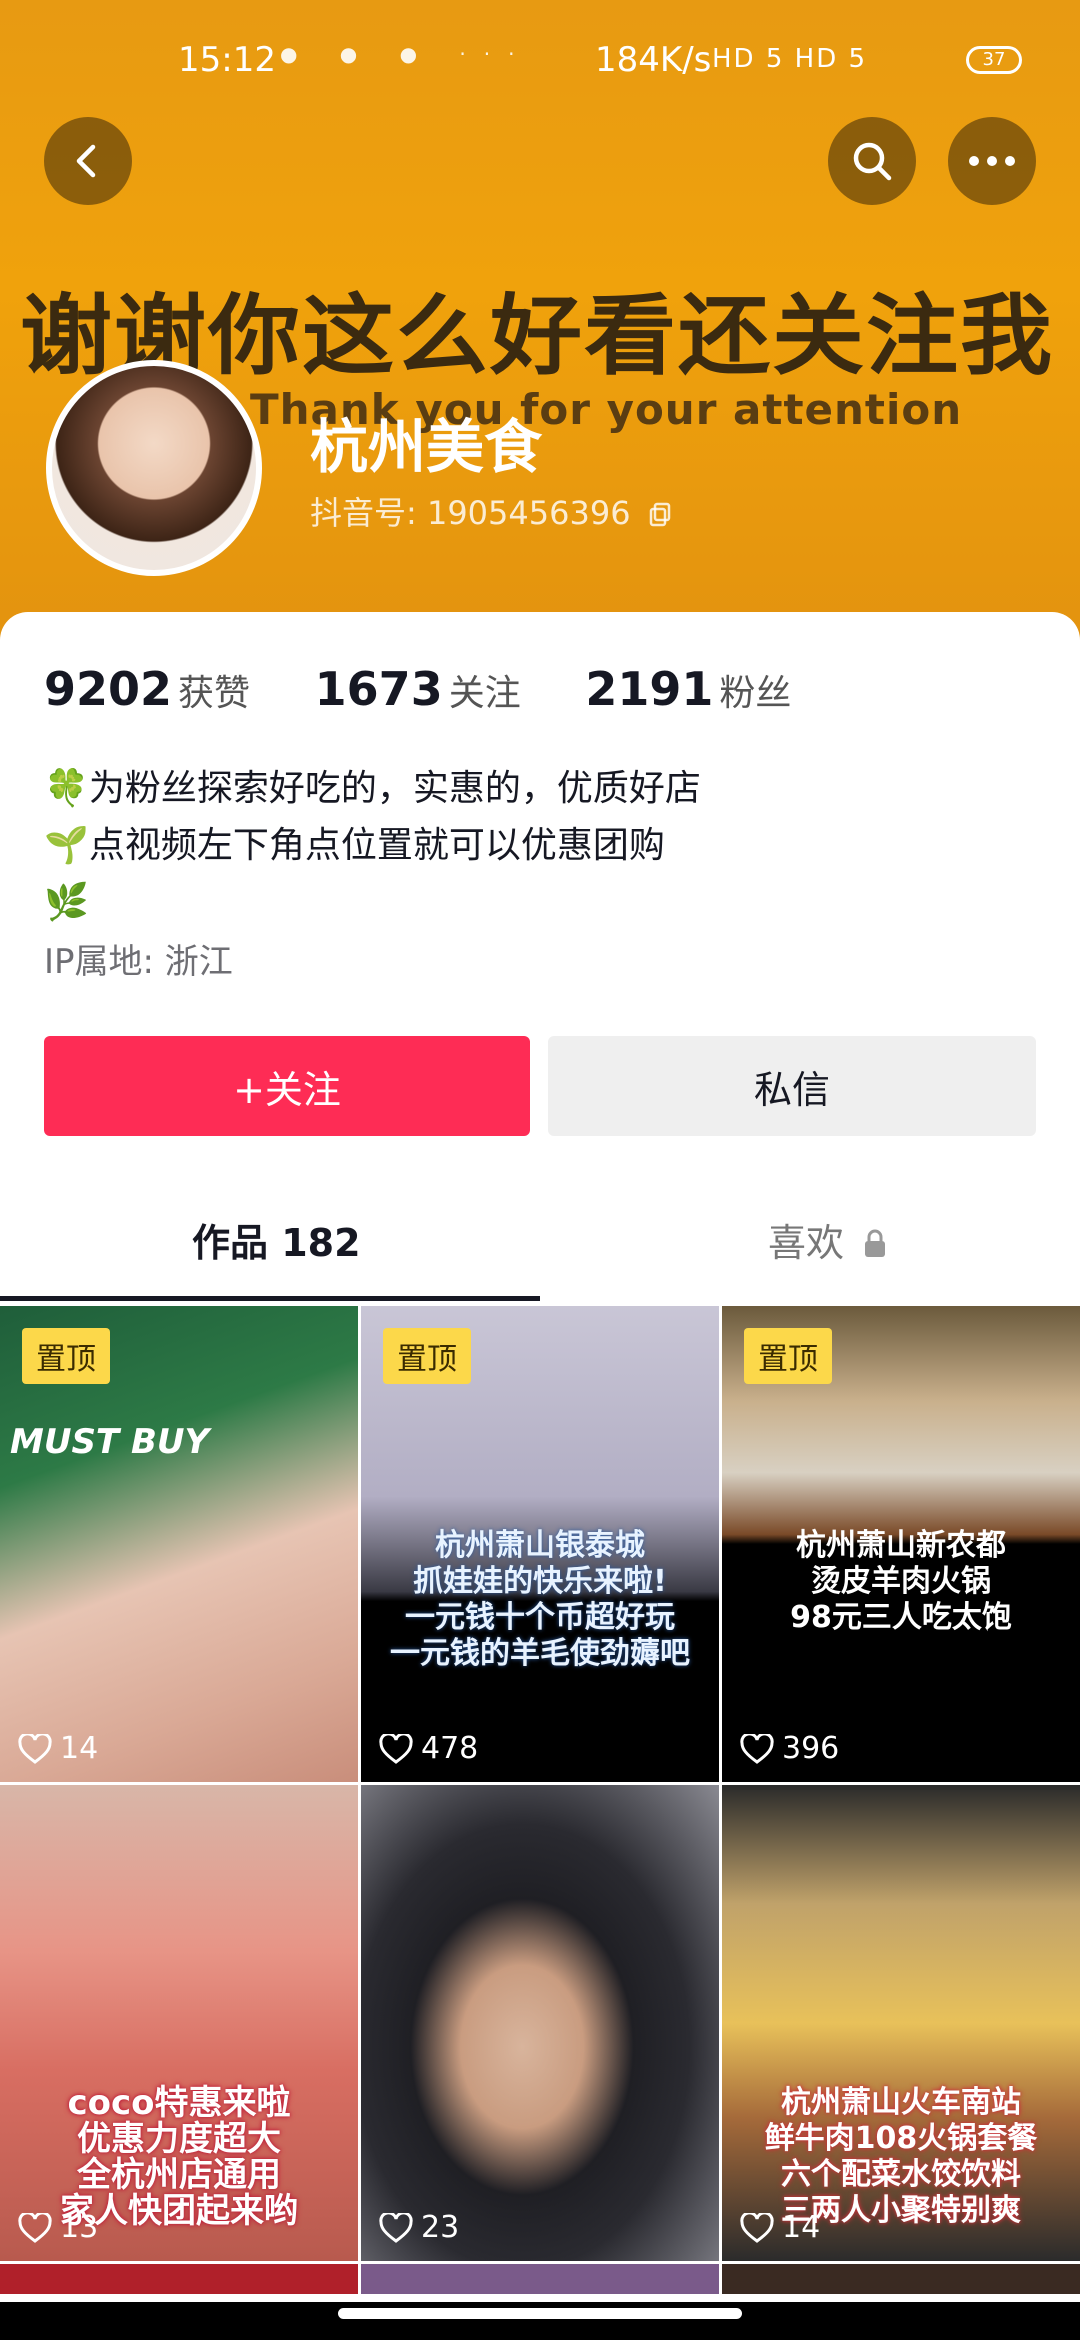 The height and width of the screenshot is (2340, 1080). What do you see at coordinates (419, 2227) in the screenshot?
I see `video-likes: 23` at bounding box center [419, 2227].